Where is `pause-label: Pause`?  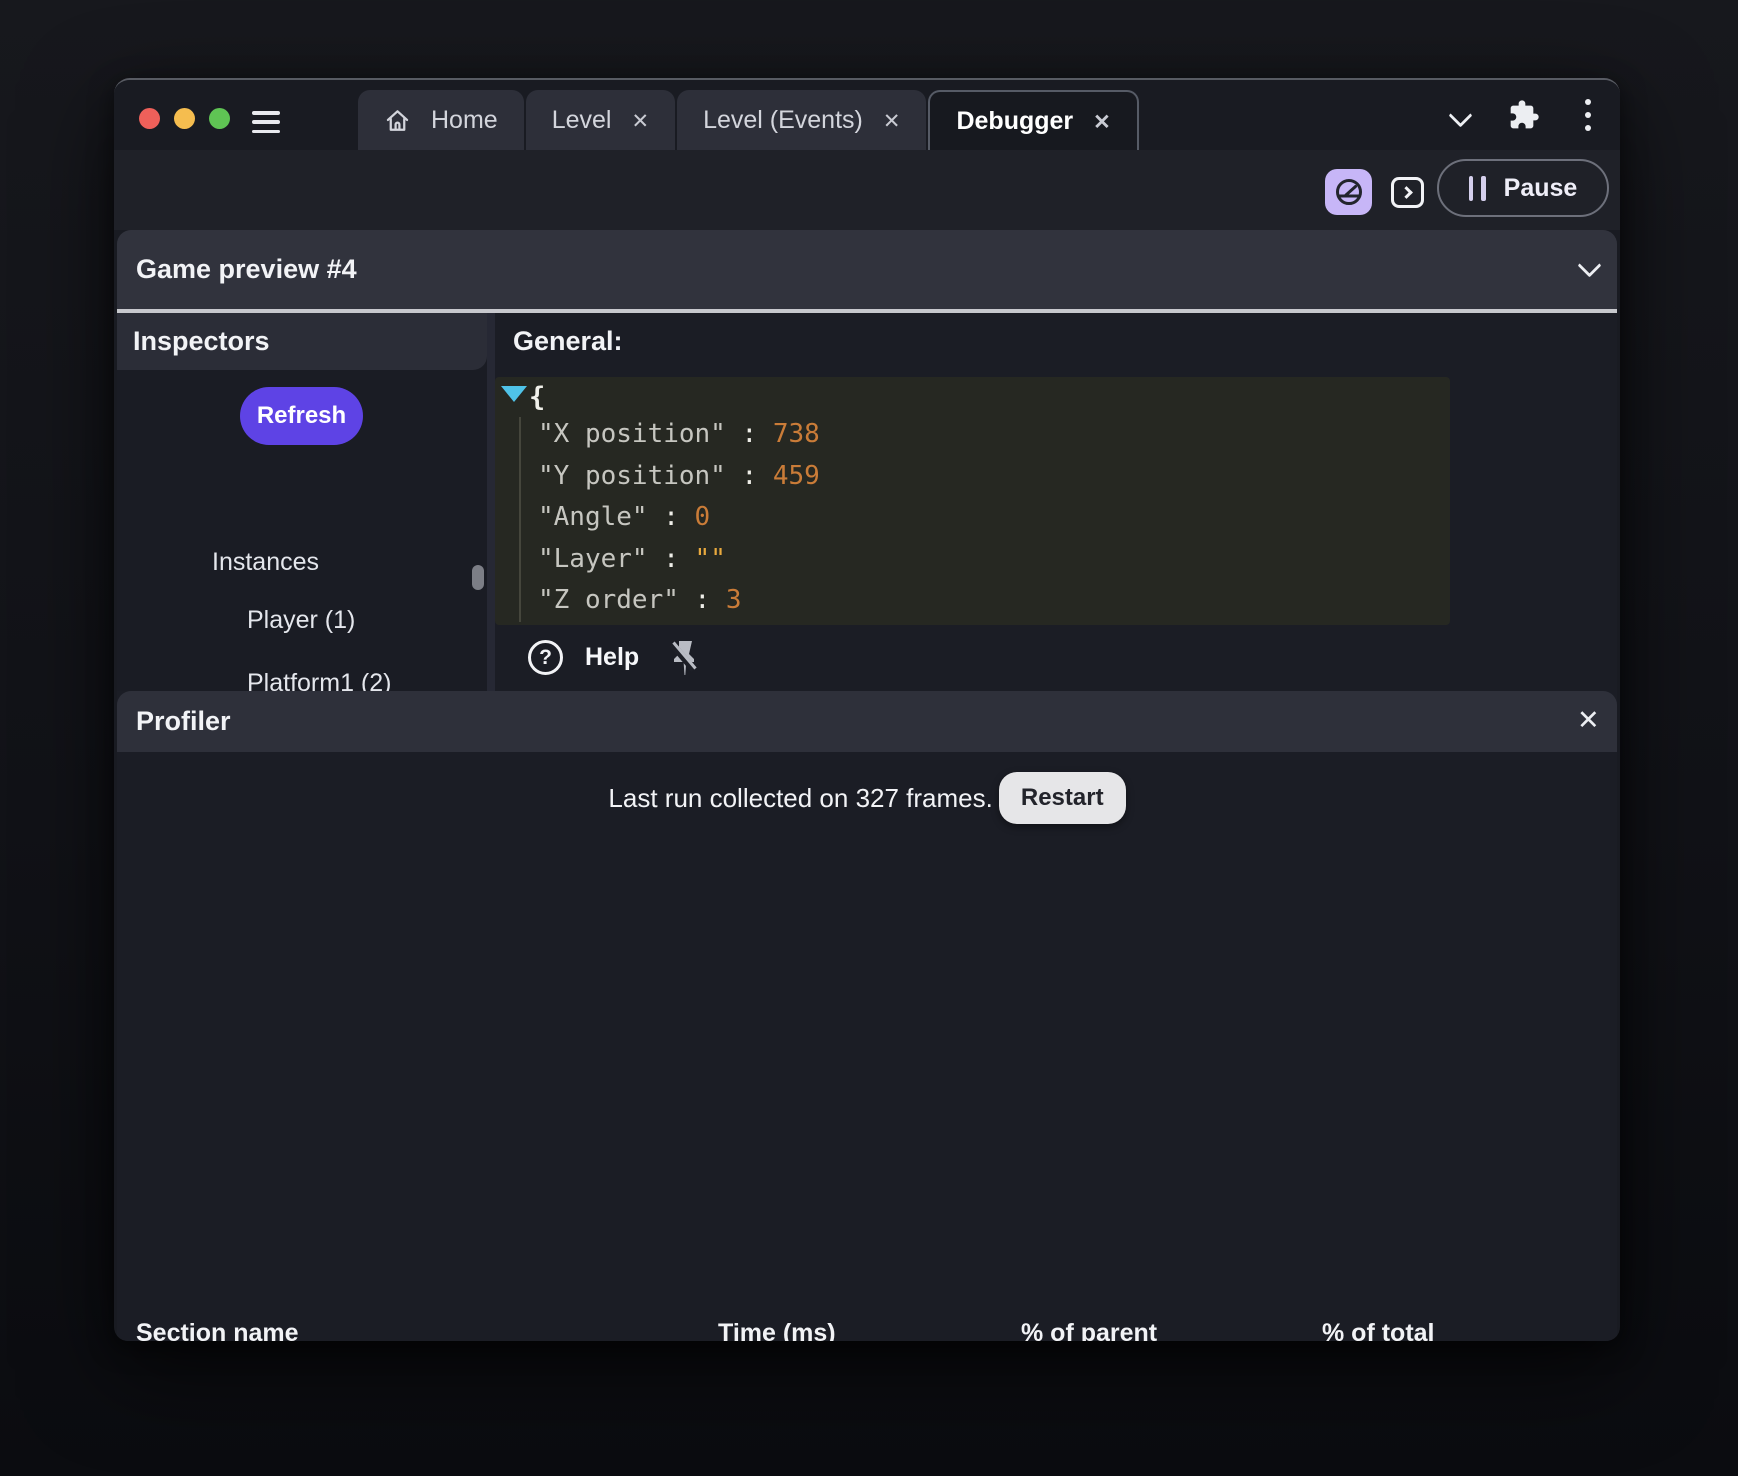 pause-label: Pause is located at coordinates (1540, 187).